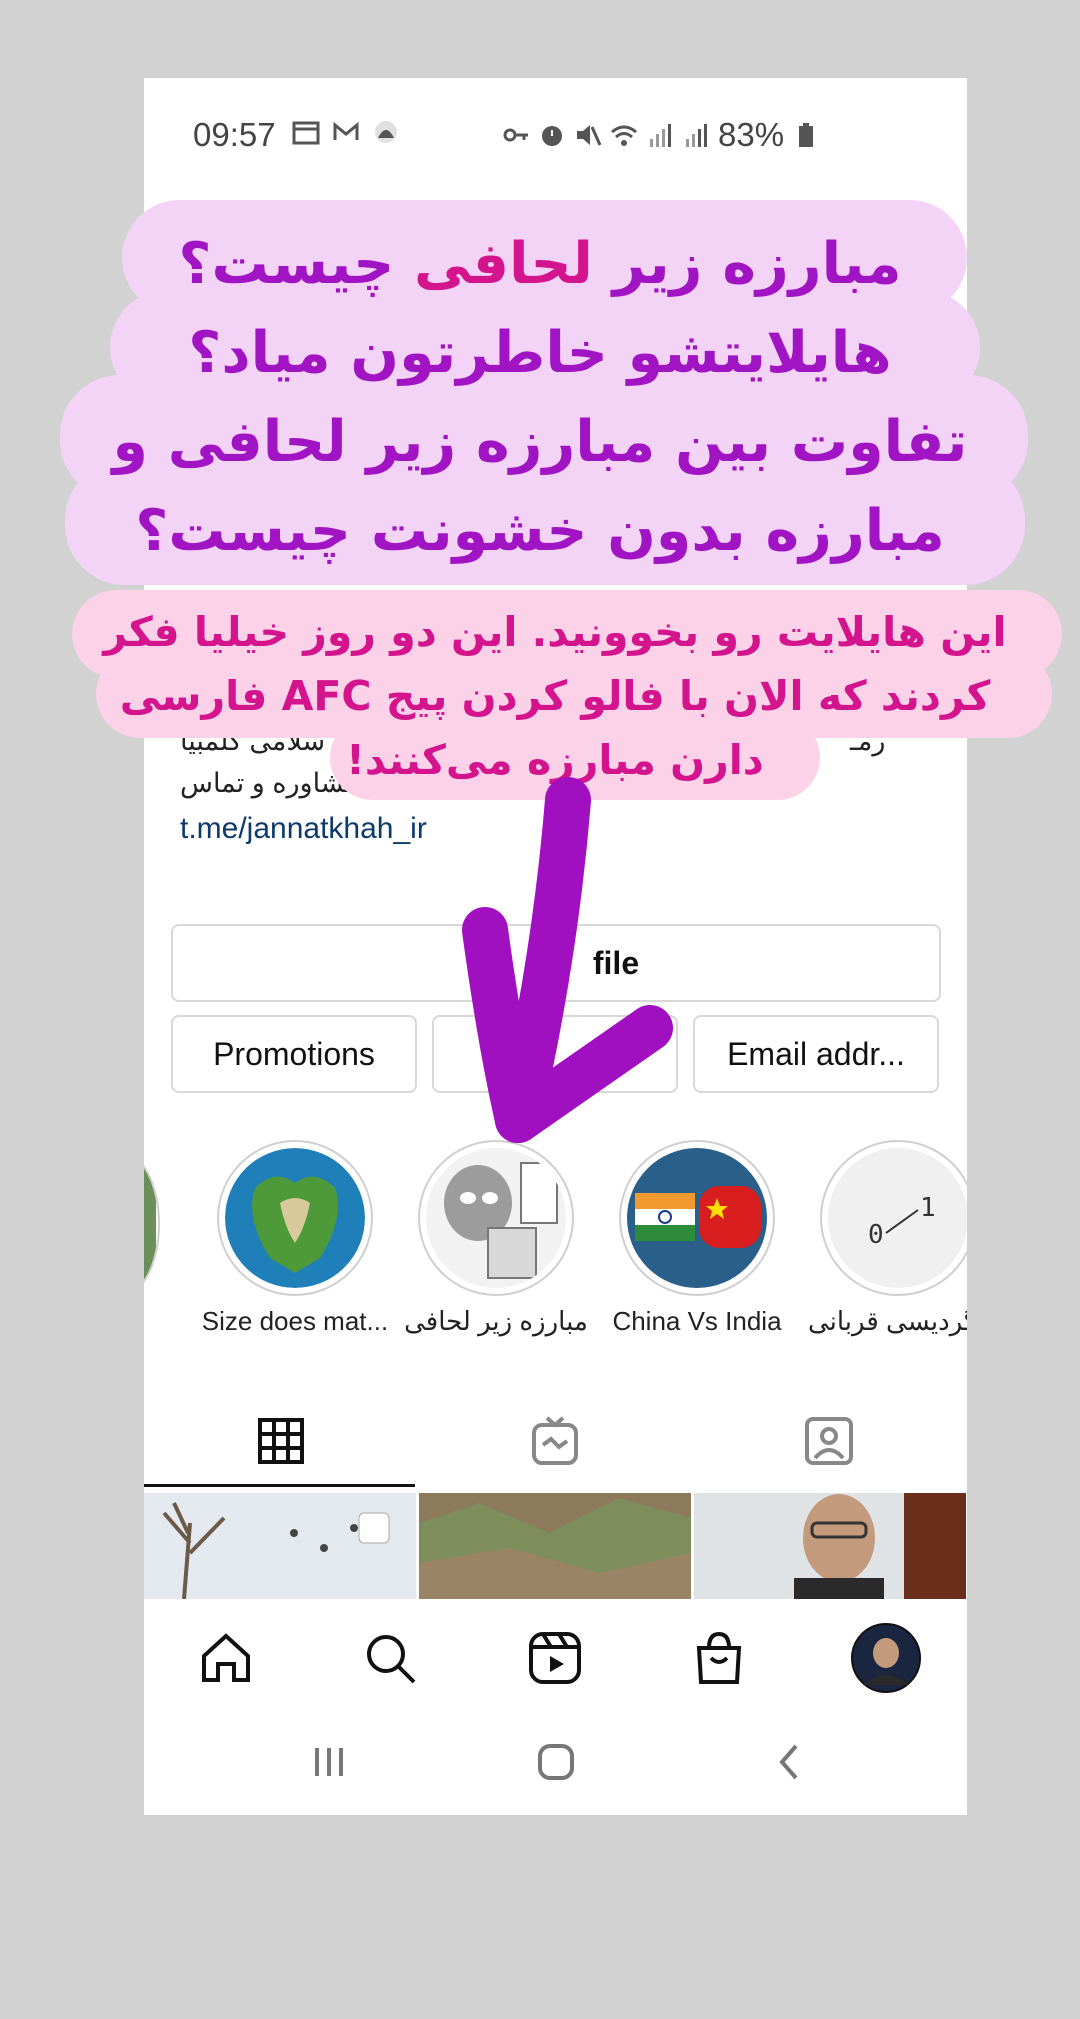  Describe the element at coordinates (306, 133) in the screenshot. I see `calendar-icon` at that location.